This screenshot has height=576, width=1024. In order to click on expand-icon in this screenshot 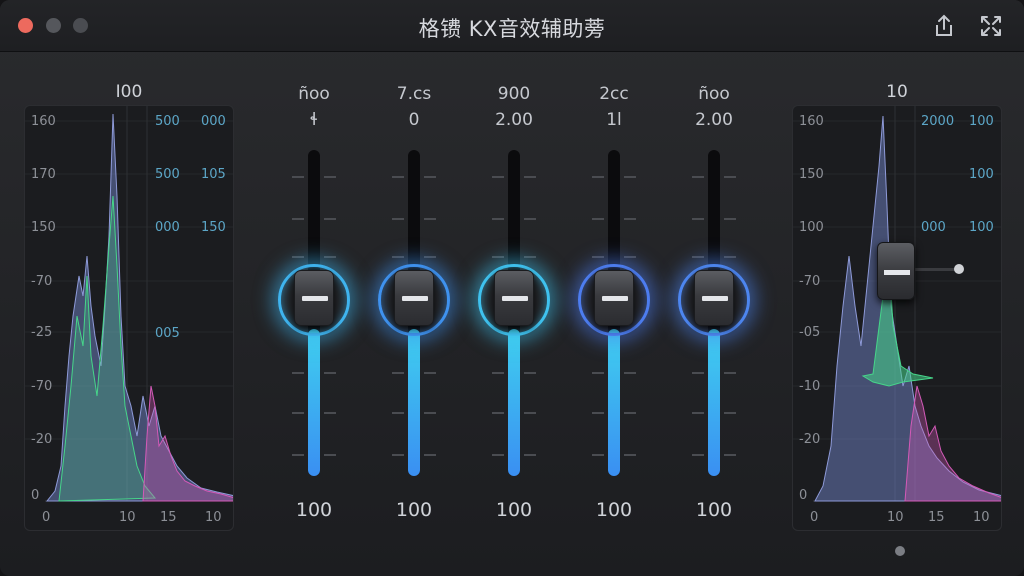, I will do `click(991, 26)`.